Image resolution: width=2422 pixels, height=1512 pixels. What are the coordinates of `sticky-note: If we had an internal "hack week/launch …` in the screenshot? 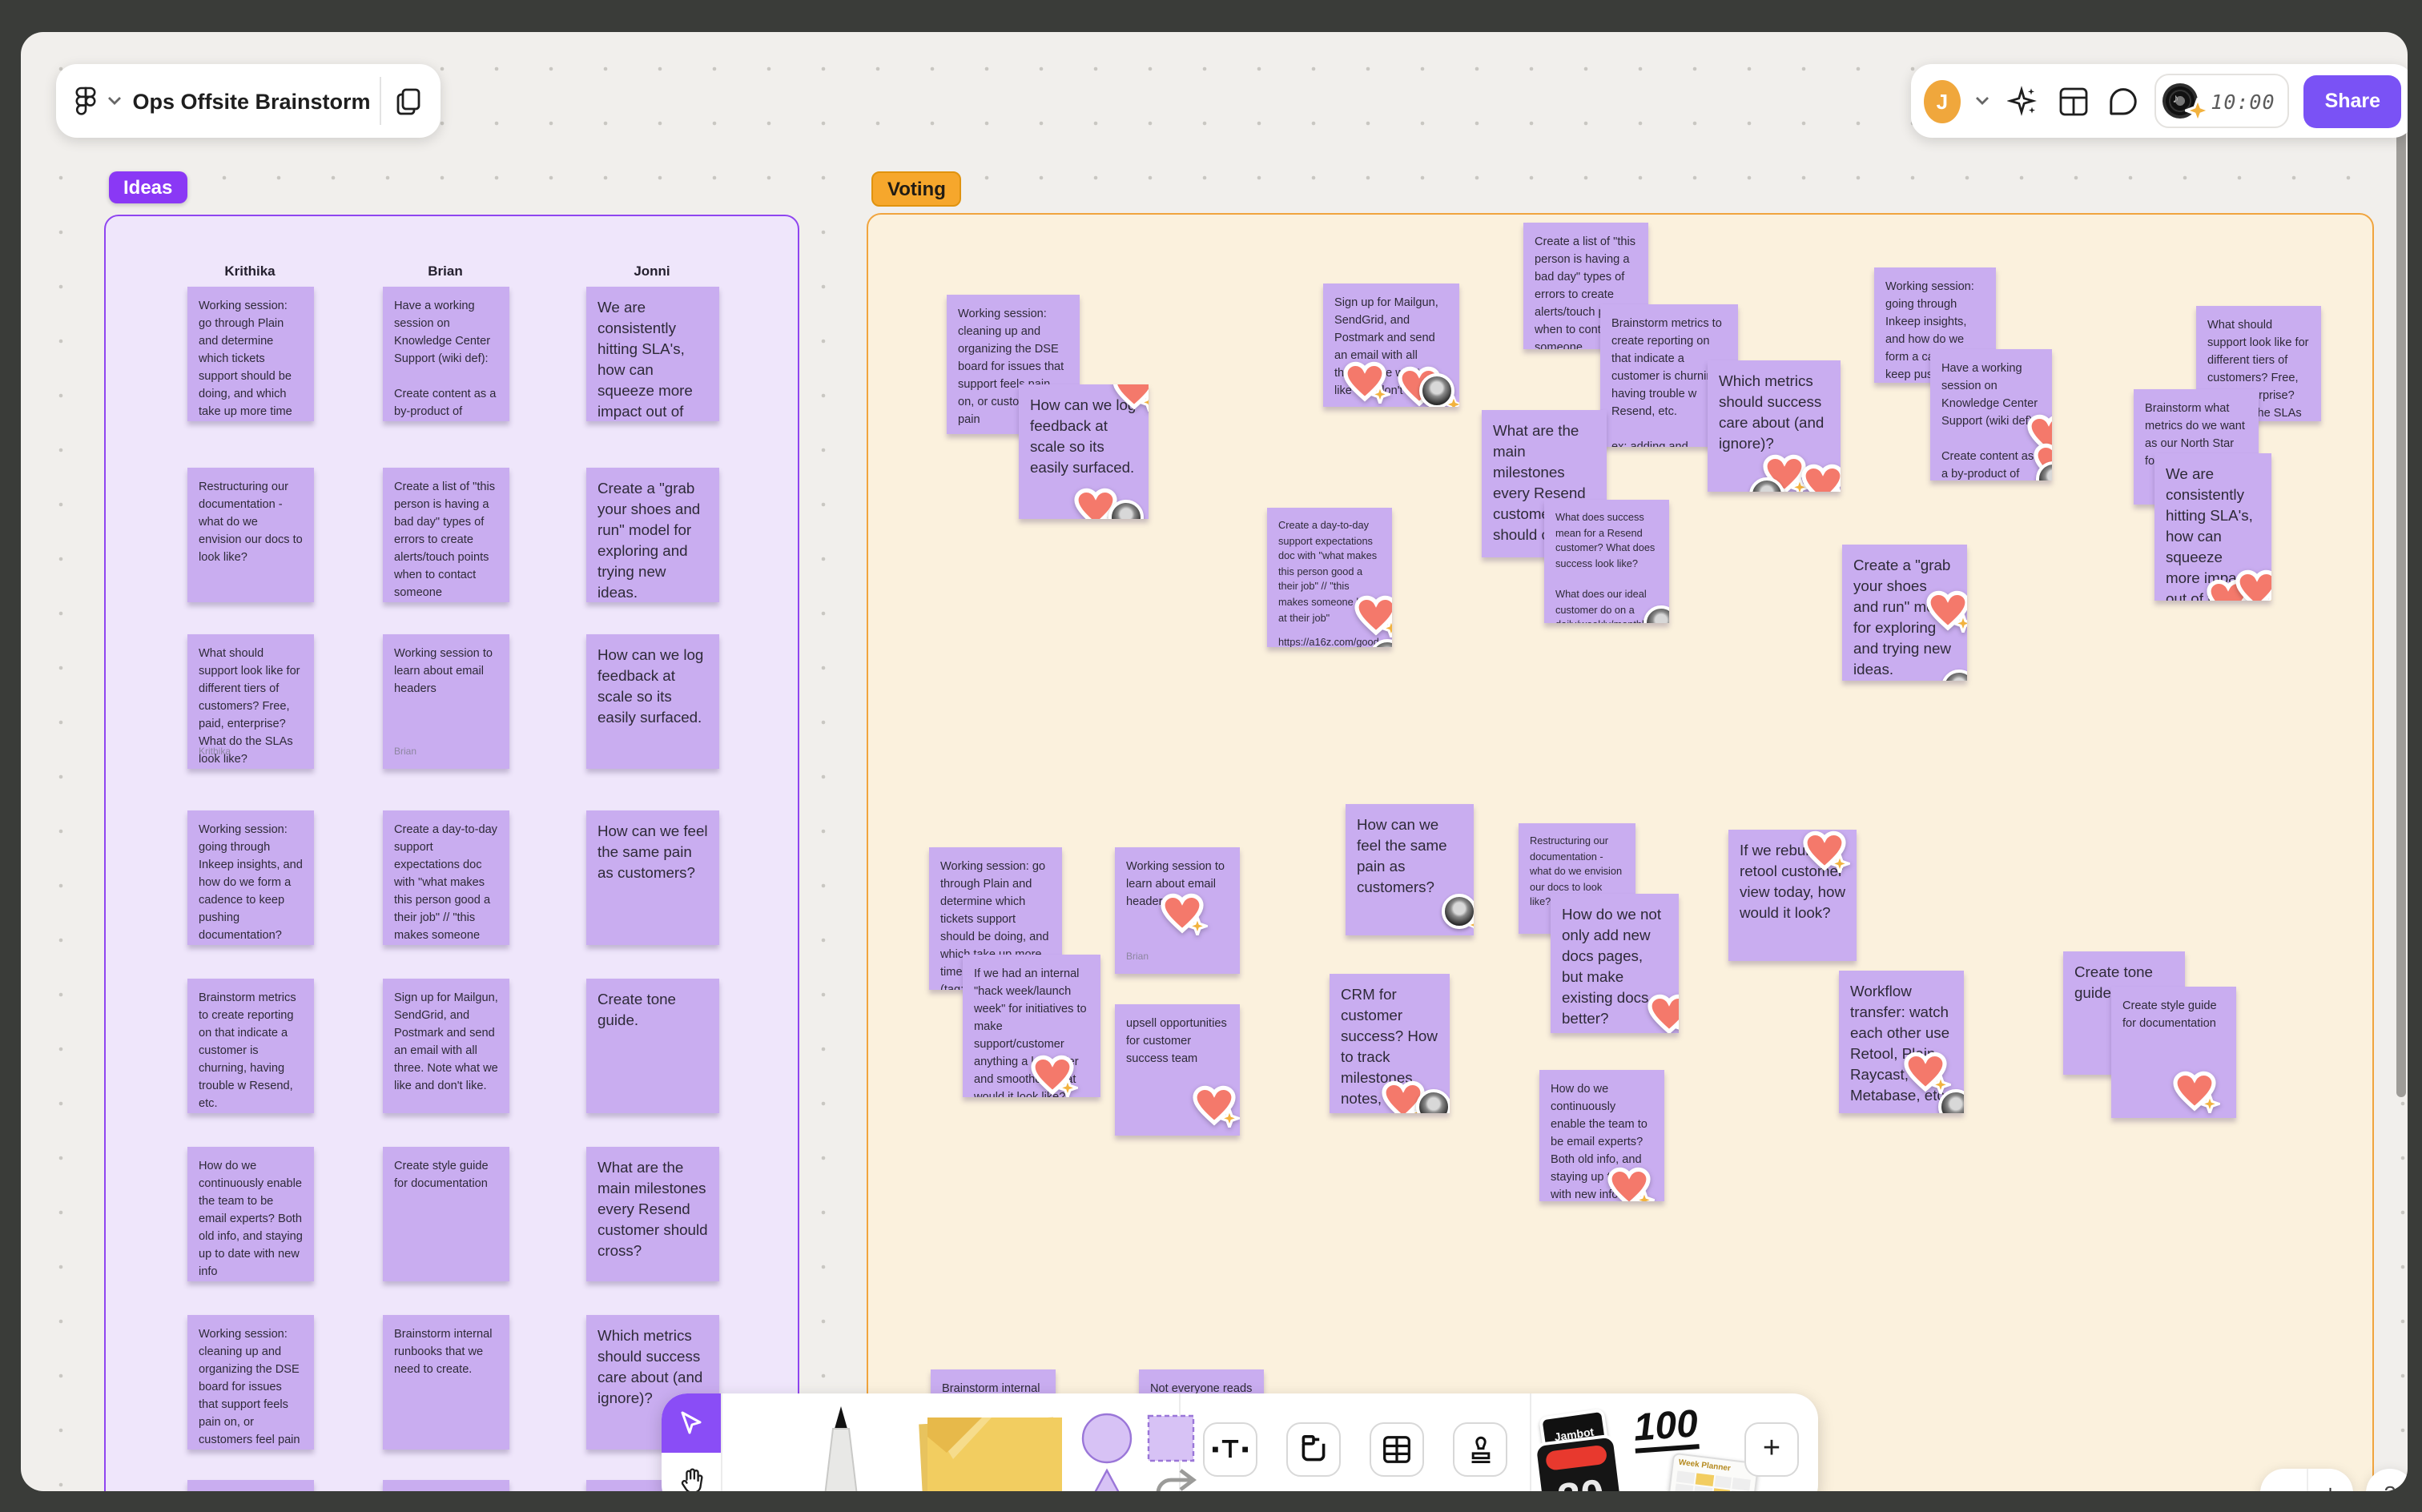 It's located at (1032, 1026).